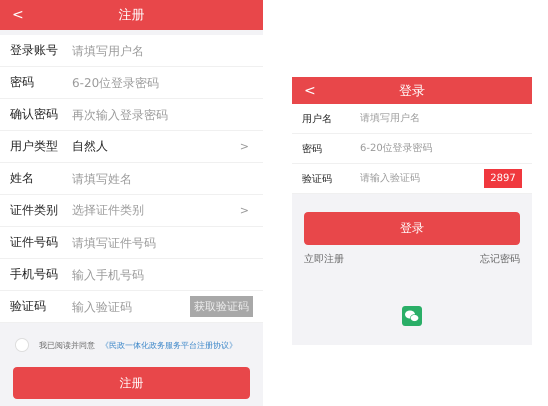 The image size is (548, 406). I want to click on input-field: 6-20位登录密码, so click(162, 83).